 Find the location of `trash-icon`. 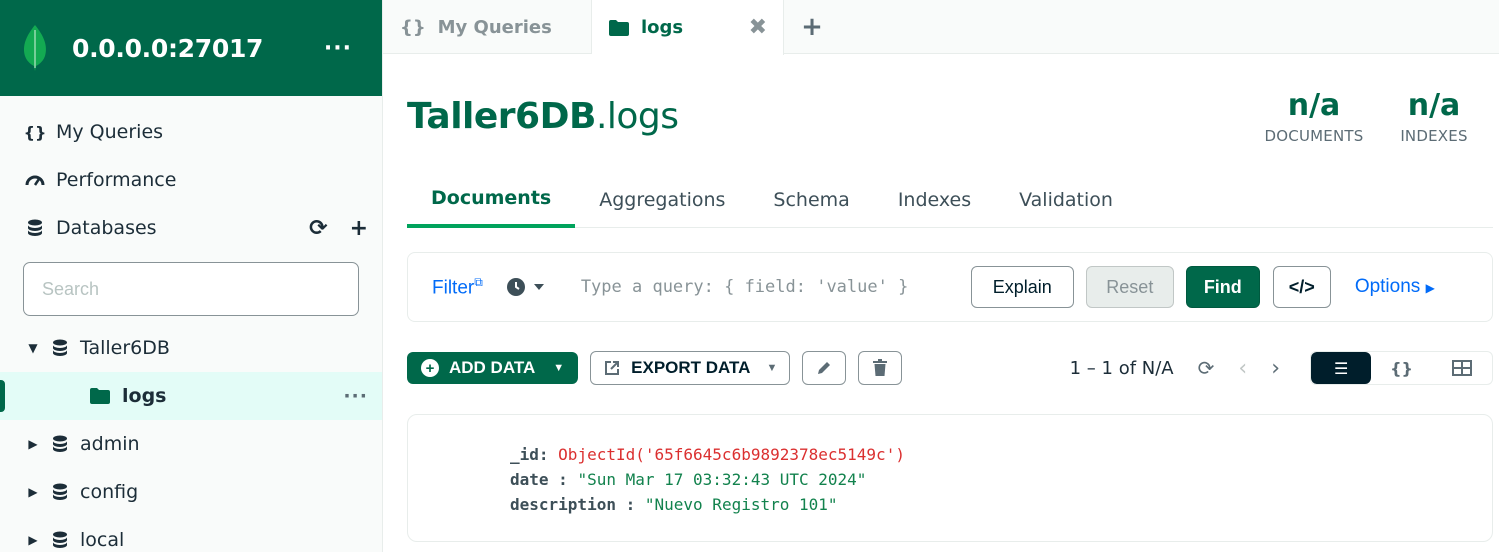

trash-icon is located at coordinates (880, 367).